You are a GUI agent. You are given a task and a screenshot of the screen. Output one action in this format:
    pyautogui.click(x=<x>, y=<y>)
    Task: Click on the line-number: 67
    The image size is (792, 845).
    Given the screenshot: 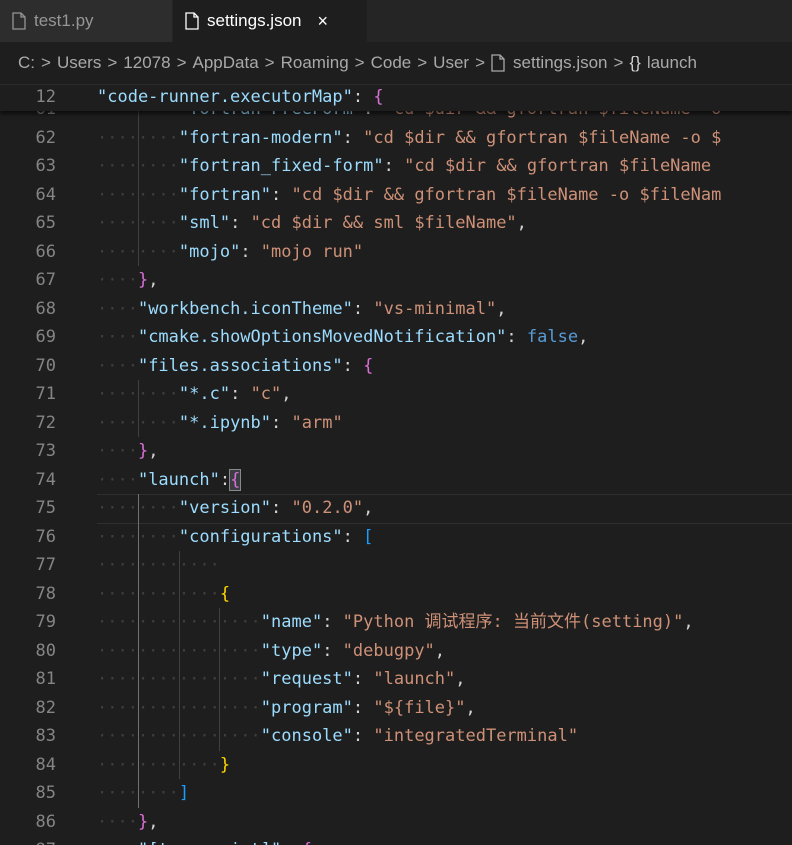 What is the action you would take?
    pyautogui.click(x=45, y=280)
    